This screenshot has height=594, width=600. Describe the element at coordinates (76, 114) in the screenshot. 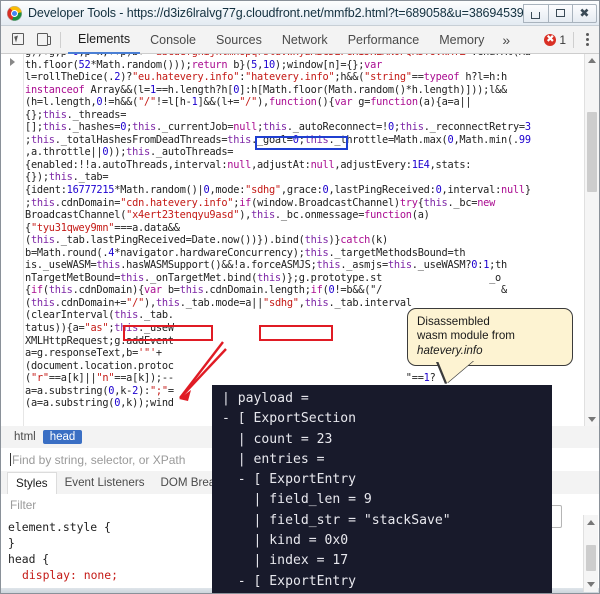

I see `code-line: {};this._threads=` at that location.